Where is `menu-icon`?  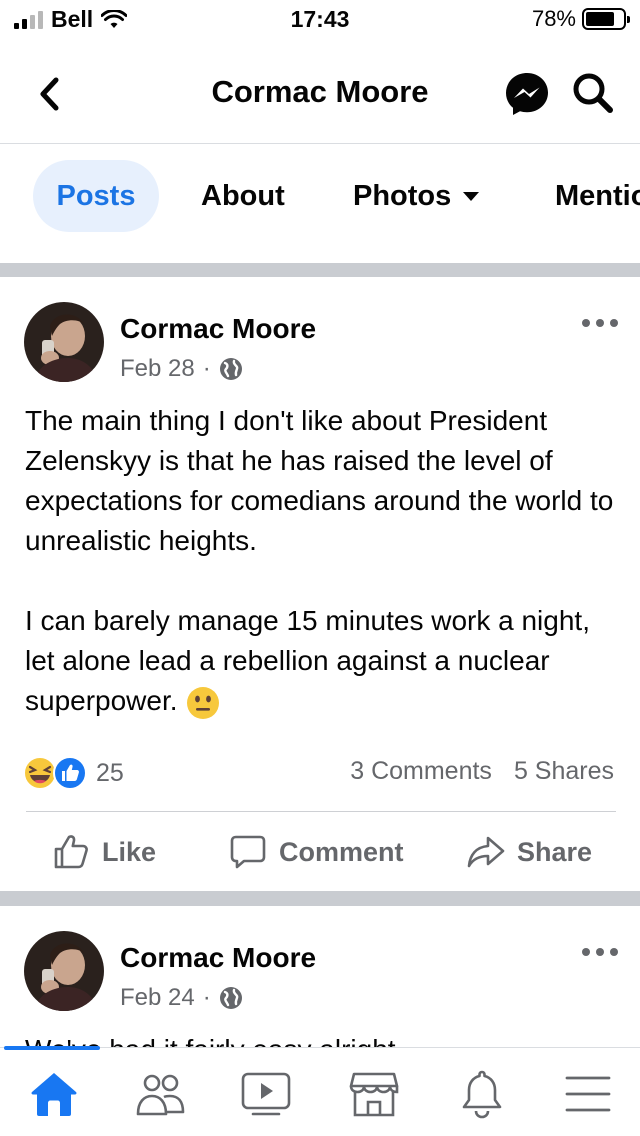
menu-icon is located at coordinates (588, 1094).